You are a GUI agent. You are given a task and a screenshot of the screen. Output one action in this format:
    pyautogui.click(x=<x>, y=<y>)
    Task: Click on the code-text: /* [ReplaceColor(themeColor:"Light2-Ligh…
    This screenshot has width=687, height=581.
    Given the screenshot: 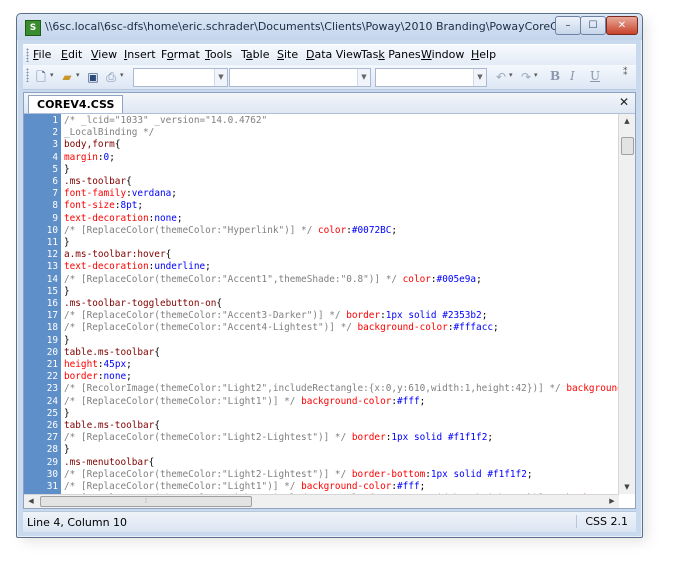 What is the action you would take?
    pyautogui.click(x=278, y=438)
    